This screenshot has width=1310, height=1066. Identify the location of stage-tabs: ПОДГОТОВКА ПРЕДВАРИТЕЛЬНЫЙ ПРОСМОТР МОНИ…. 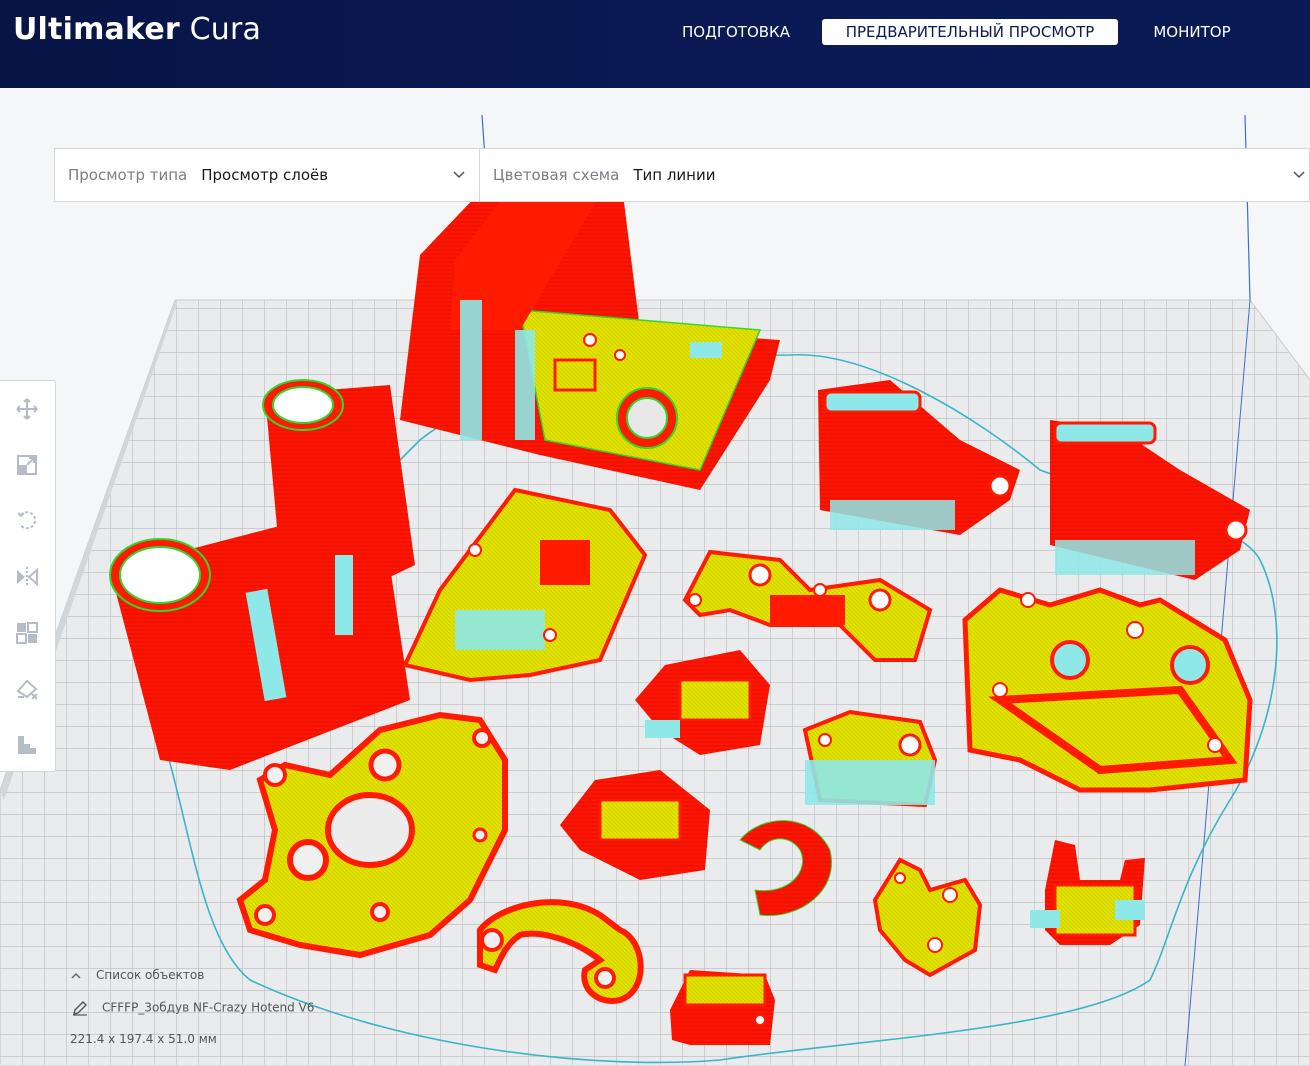
(655, 33).